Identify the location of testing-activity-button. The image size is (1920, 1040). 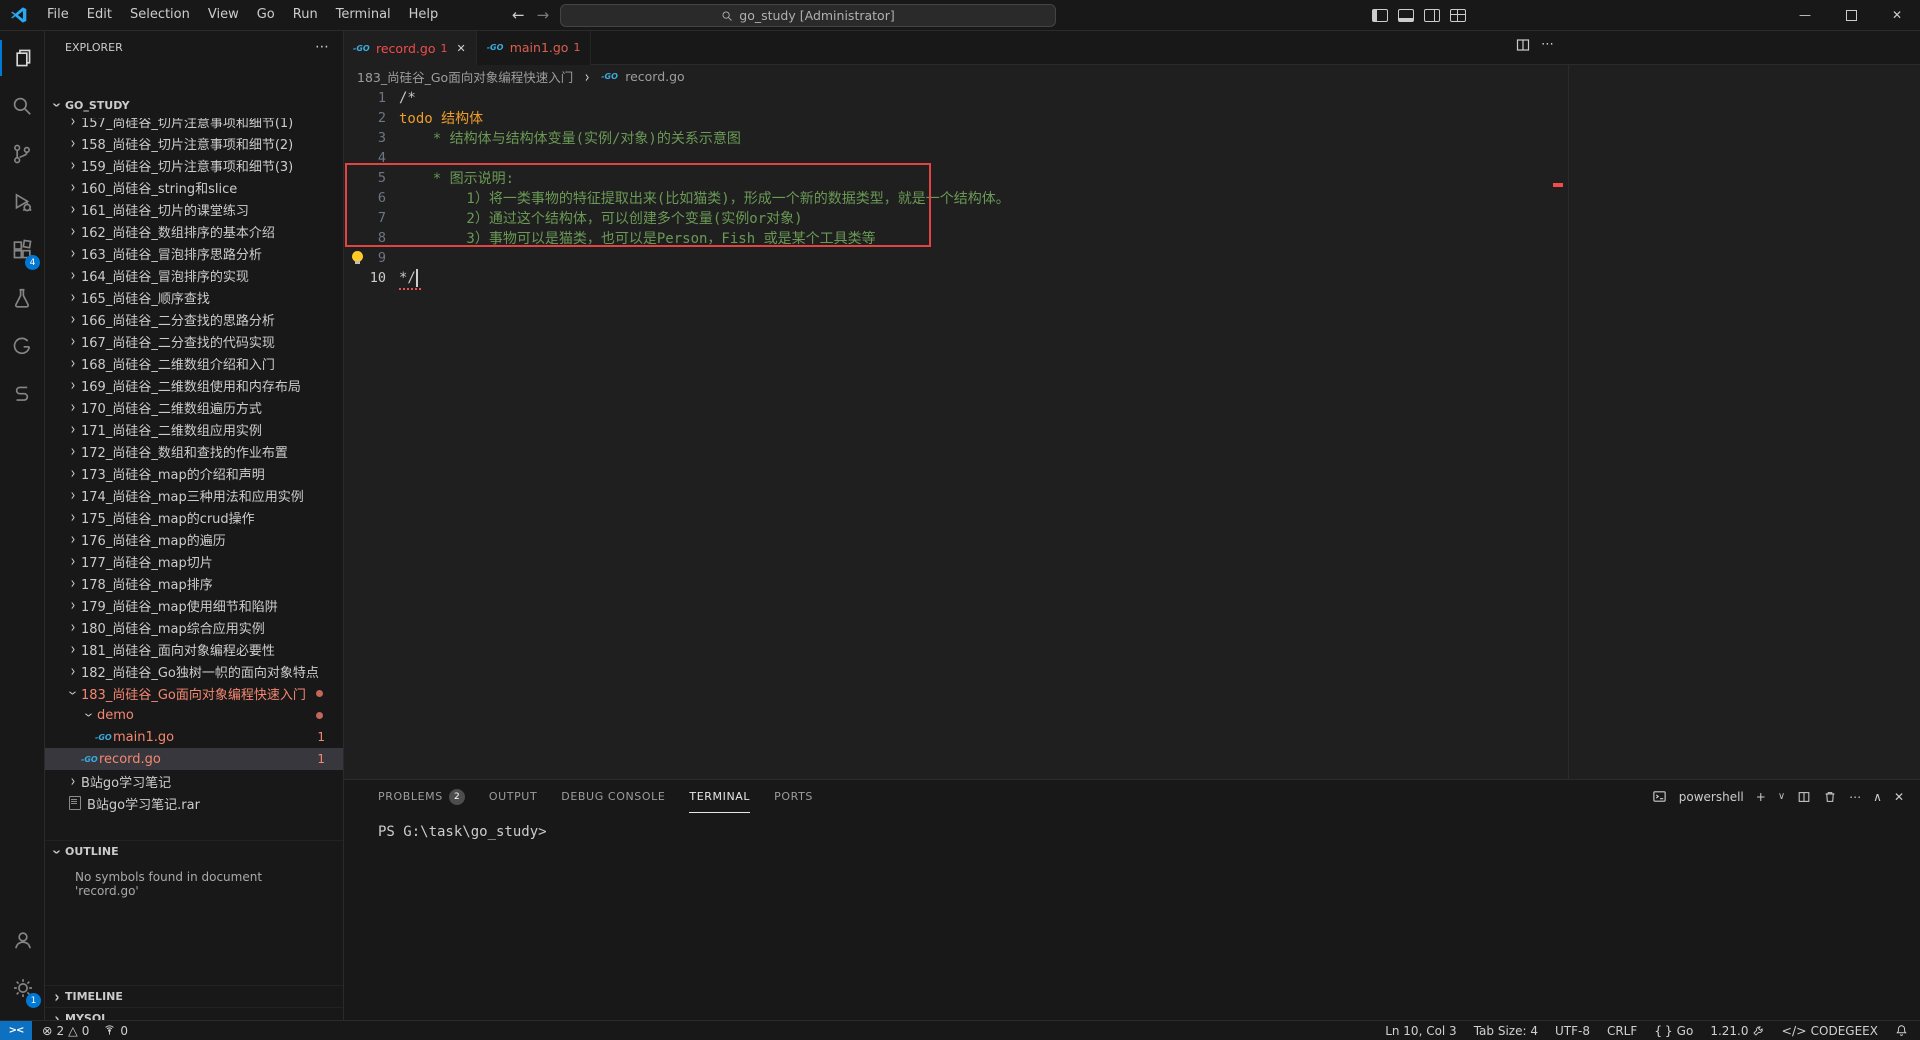
(22, 298).